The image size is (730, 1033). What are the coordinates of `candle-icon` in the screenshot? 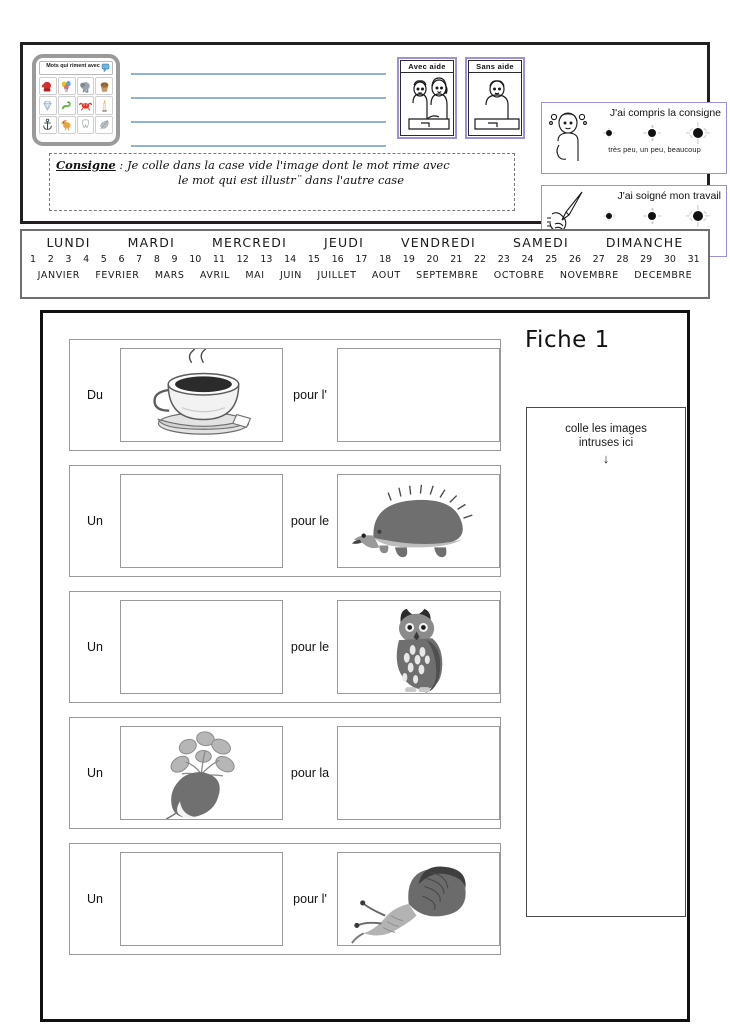 It's located at (104, 105).